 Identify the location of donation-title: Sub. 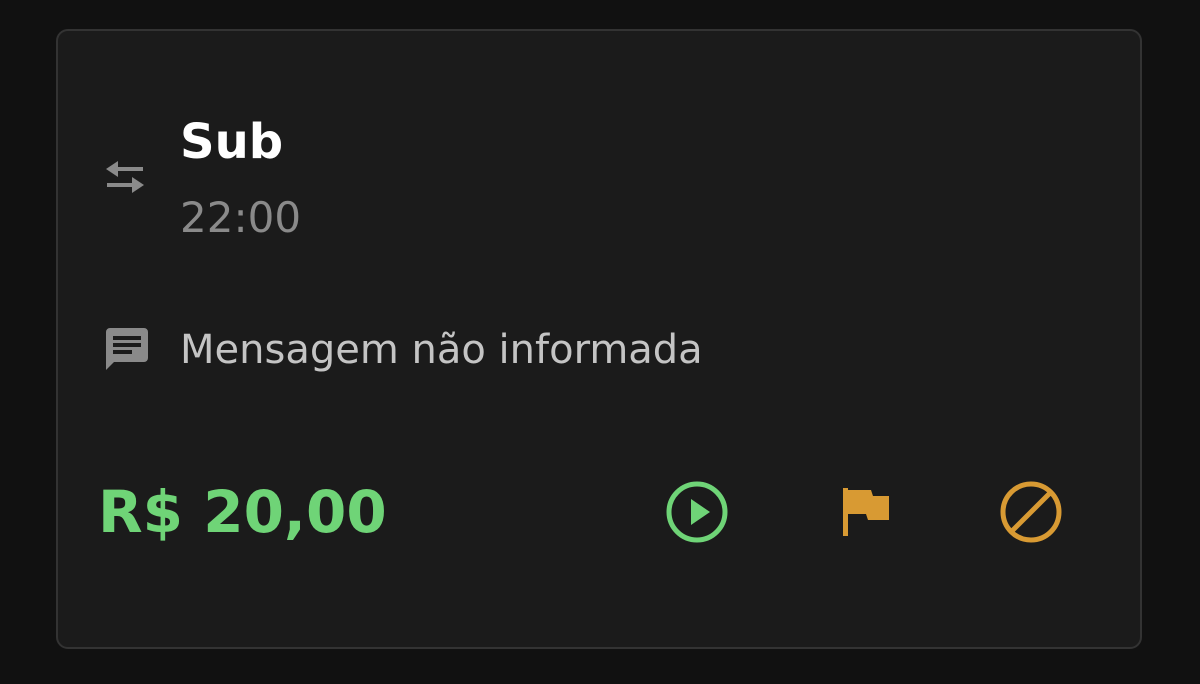
(232, 142).